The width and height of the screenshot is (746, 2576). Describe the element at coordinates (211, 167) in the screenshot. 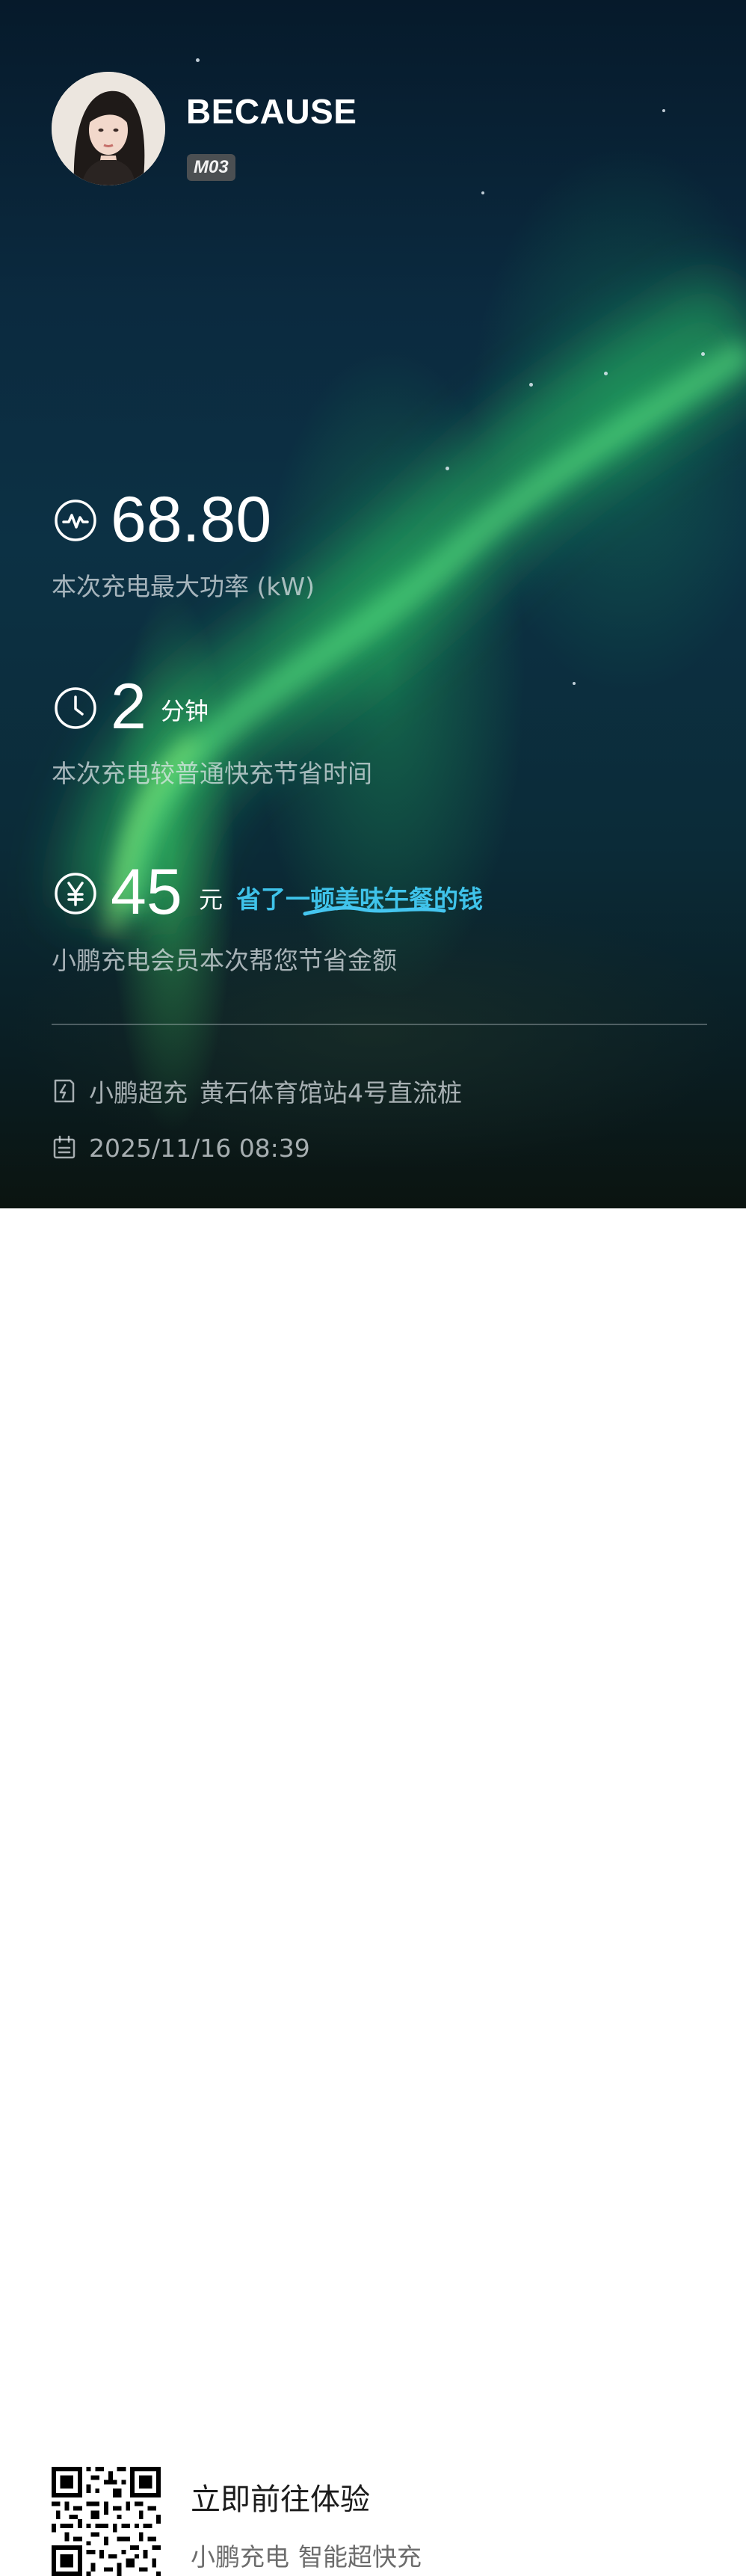

I see `vehicle-model-badge: M03` at that location.